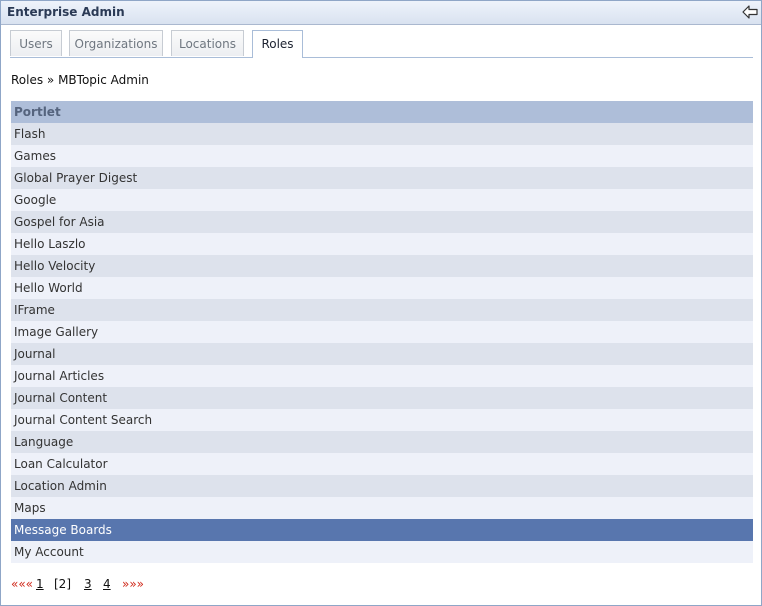 The width and height of the screenshot is (762, 606). Describe the element at coordinates (107, 584) in the screenshot. I see `page-link-4: 4` at that location.